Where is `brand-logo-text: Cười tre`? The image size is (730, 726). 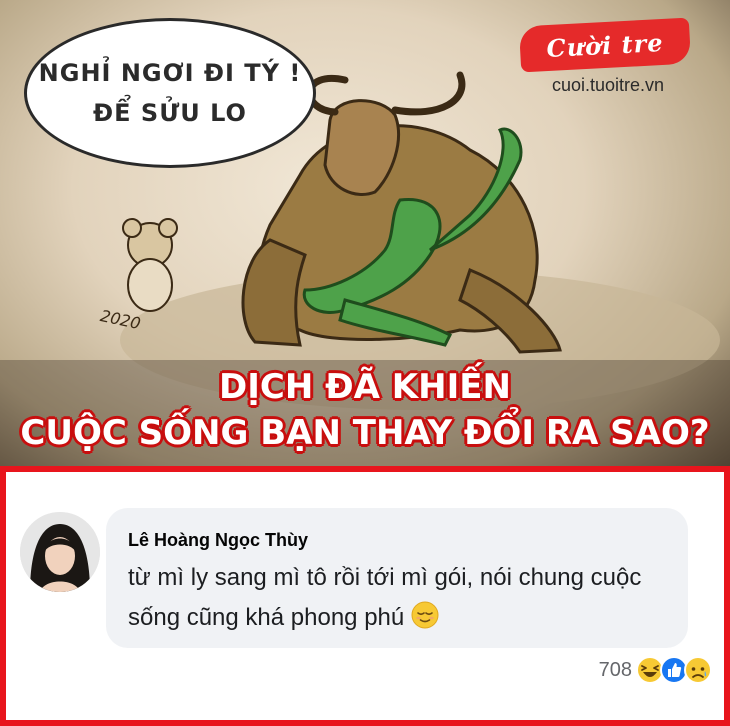 brand-logo-text: Cười tre is located at coordinates (605, 45).